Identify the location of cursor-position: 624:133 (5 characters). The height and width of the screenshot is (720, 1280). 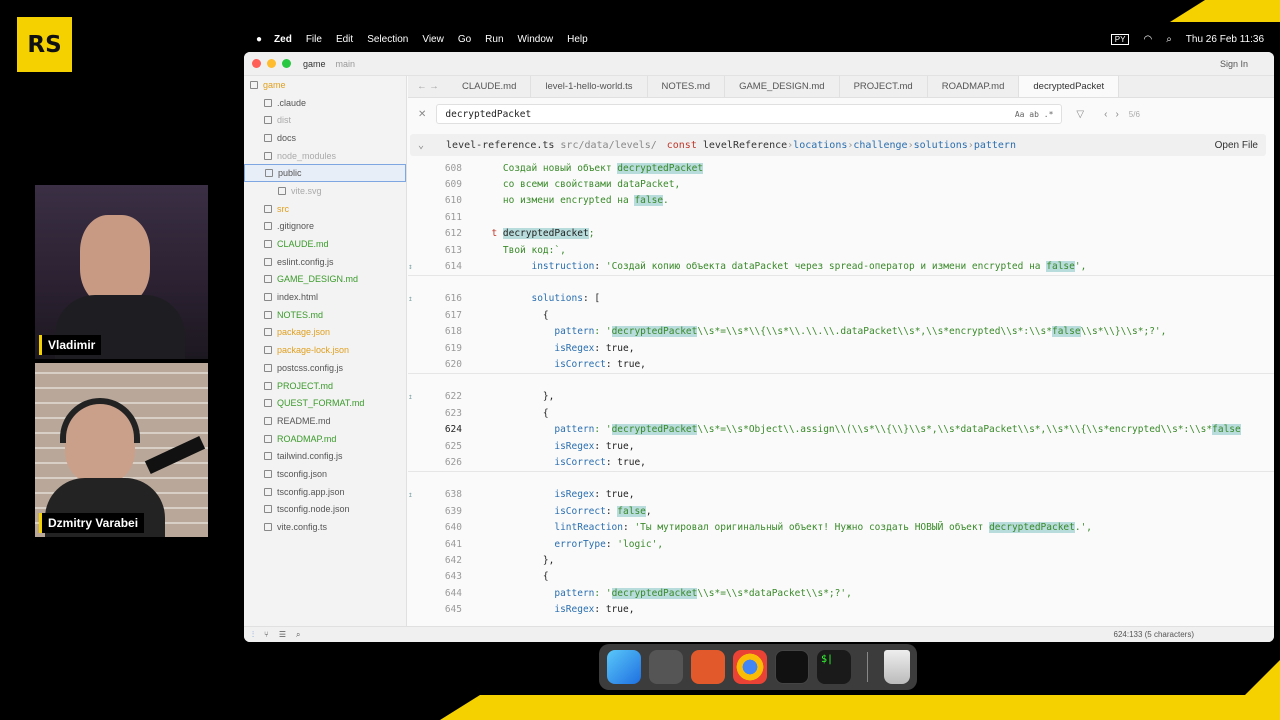
(1154, 634).